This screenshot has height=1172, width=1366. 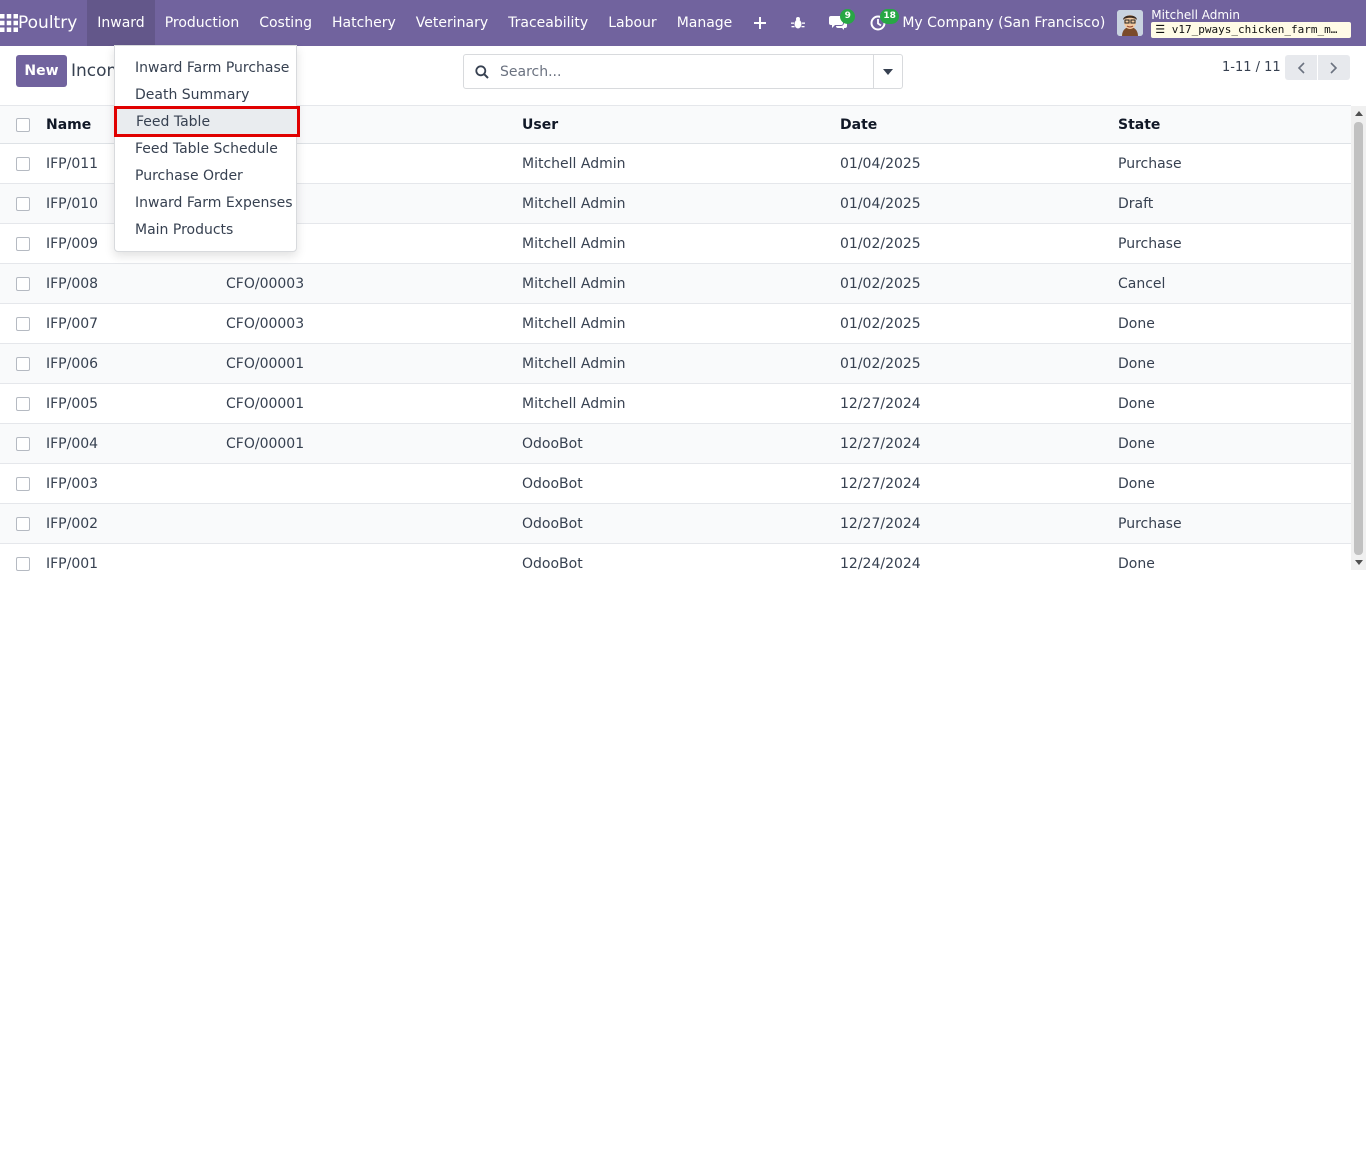 What do you see at coordinates (72, 403) in the screenshot?
I see `cell-name: IFP/005` at bounding box center [72, 403].